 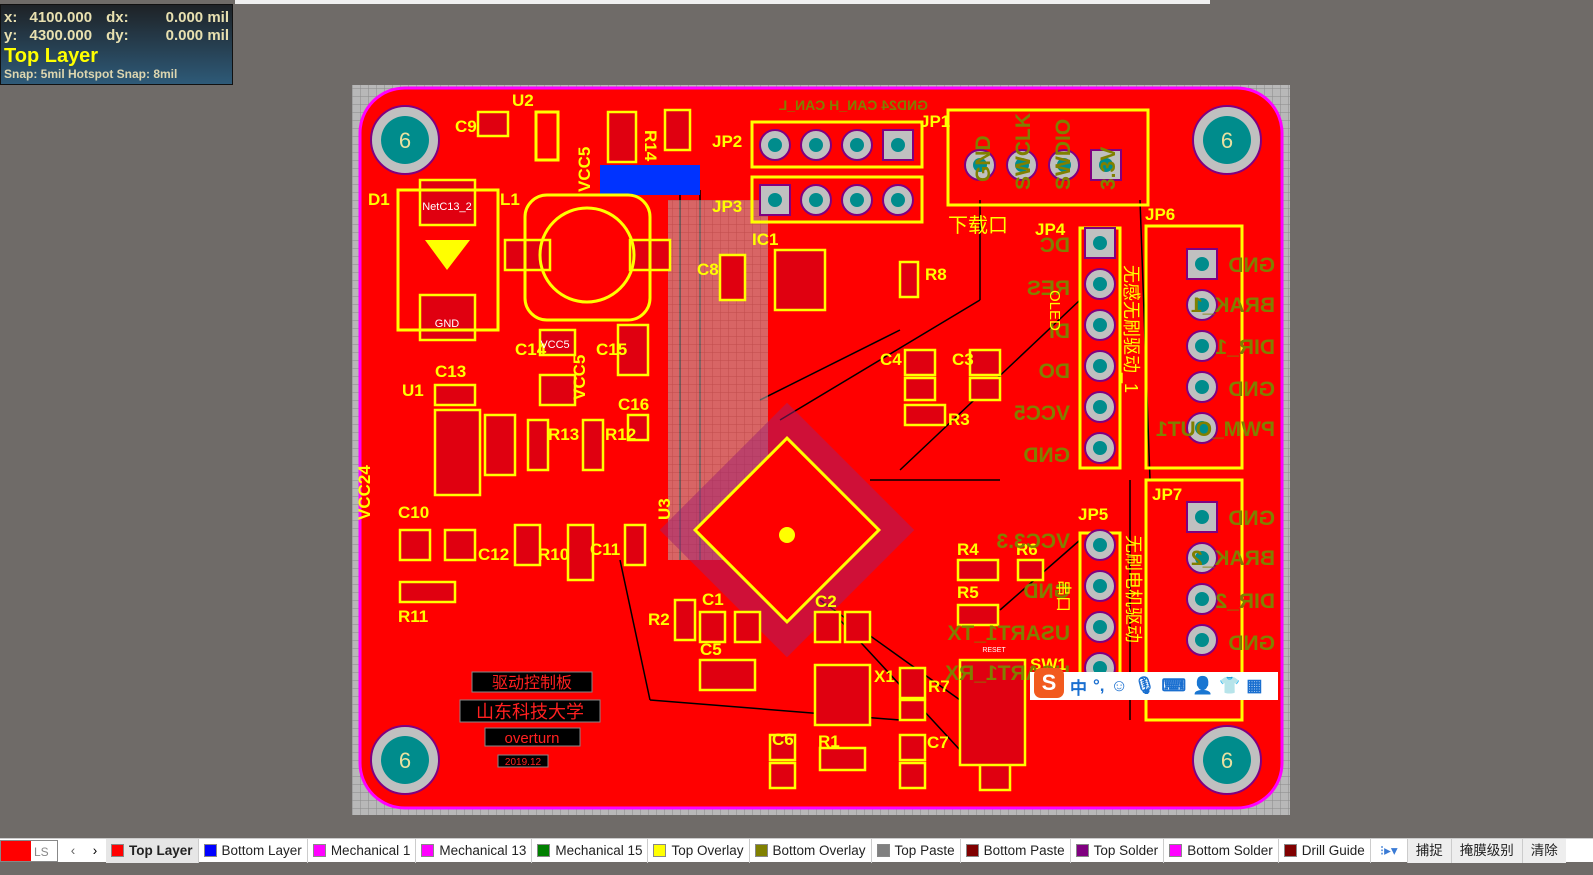 I want to click on layer-tab: Mechanical 13, so click(x=474, y=850).